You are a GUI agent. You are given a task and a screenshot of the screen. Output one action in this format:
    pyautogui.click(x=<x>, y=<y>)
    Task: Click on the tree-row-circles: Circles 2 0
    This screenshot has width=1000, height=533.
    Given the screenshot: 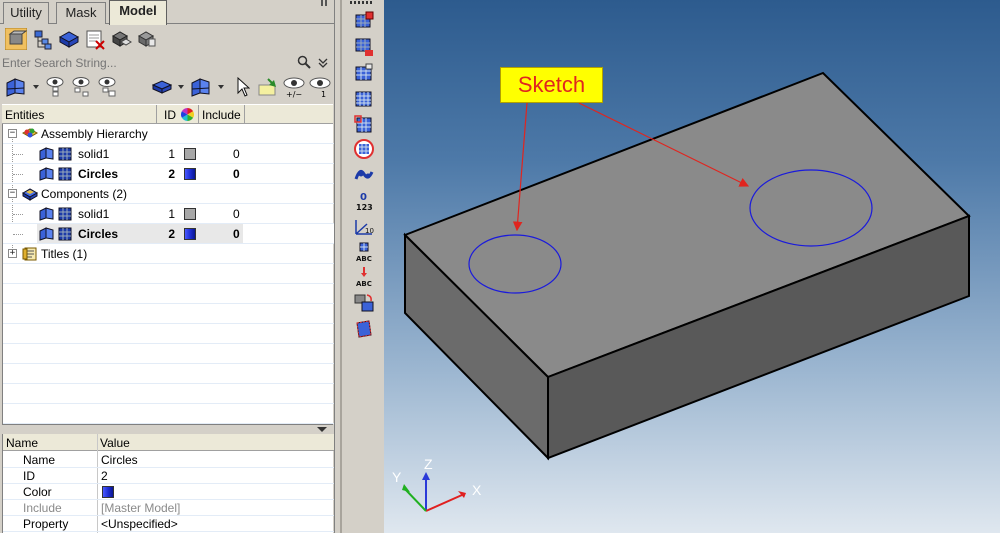 What is the action you would take?
    pyautogui.click(x=168, y=174)
    